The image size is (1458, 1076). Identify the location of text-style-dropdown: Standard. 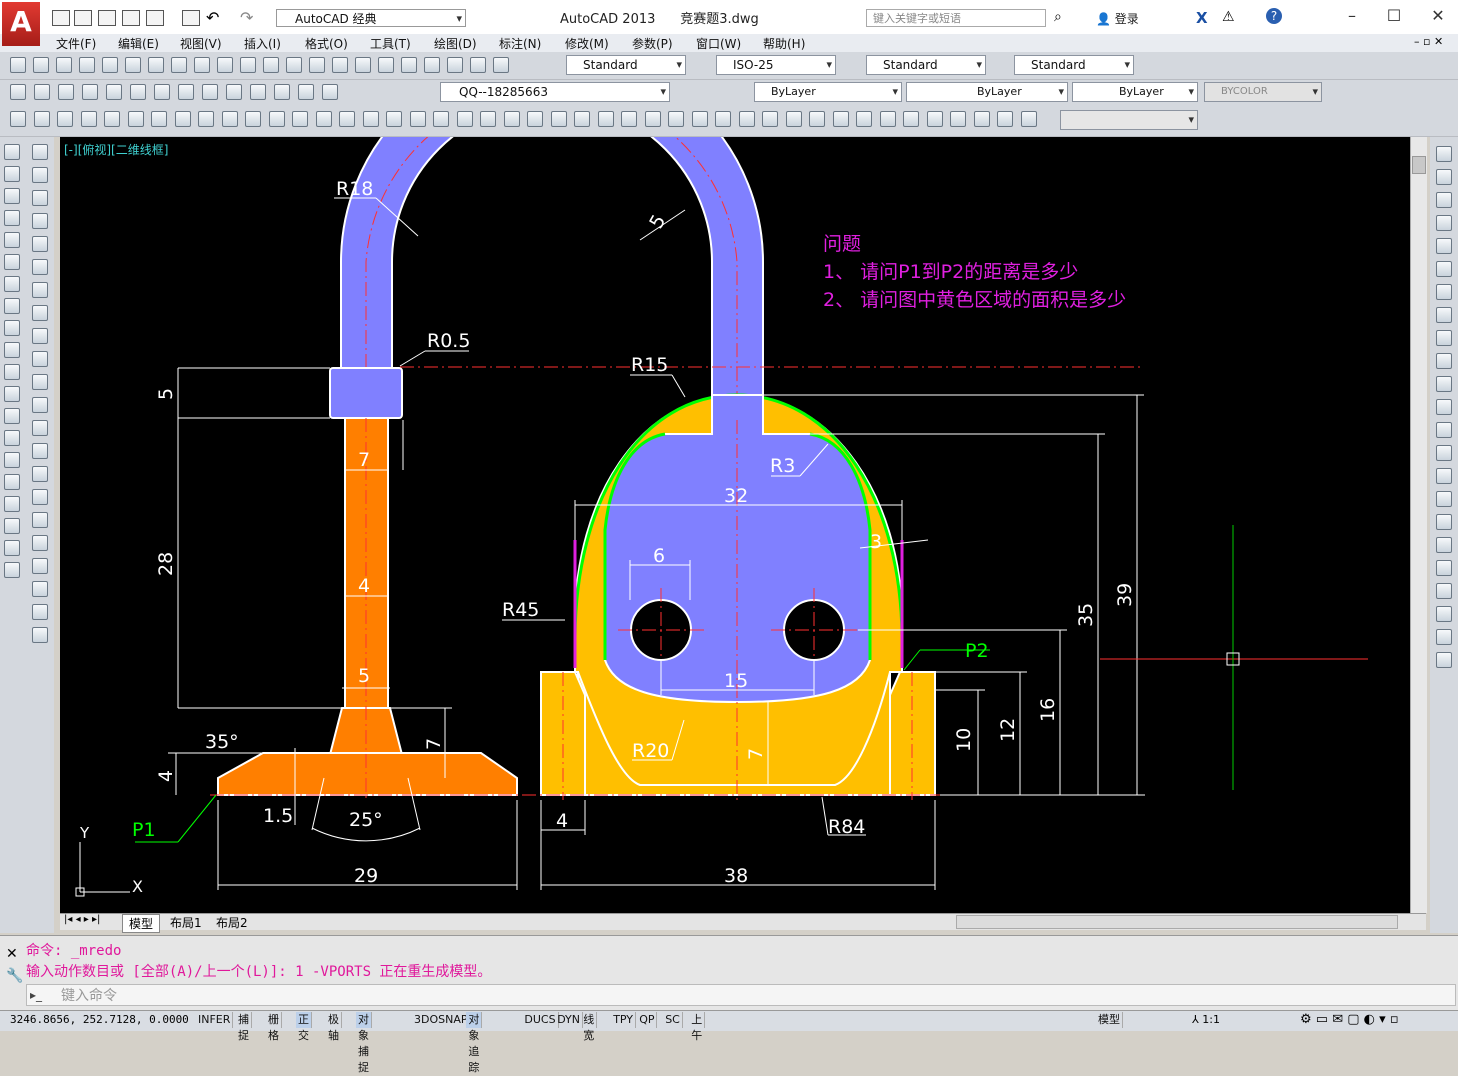
(626, 65).